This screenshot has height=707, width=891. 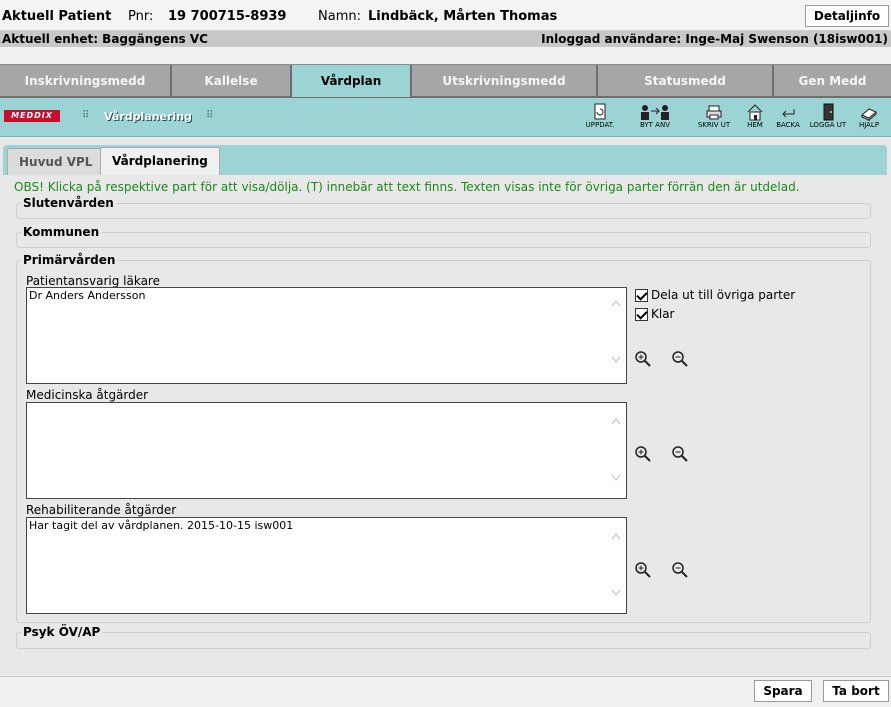 What do you see at coordinates (68, 203) in the screenshot?
I see `section-title-slutenvarden: Slutenvården` at bounding box center [68, 203].